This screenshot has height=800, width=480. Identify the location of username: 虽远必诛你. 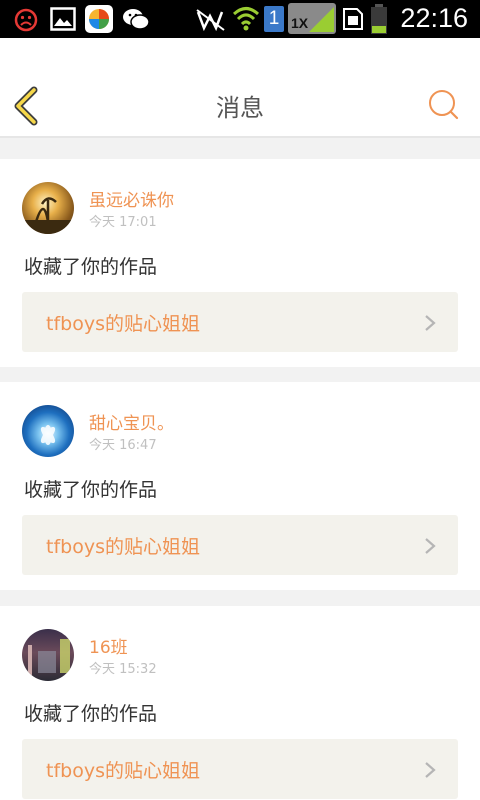
(131, 198).